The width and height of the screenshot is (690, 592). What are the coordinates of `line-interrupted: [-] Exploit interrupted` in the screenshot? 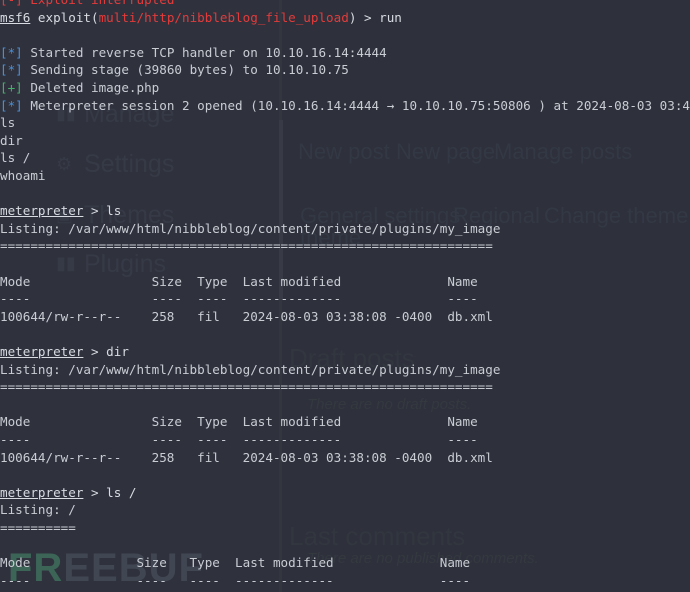 It's located at (87, 4).